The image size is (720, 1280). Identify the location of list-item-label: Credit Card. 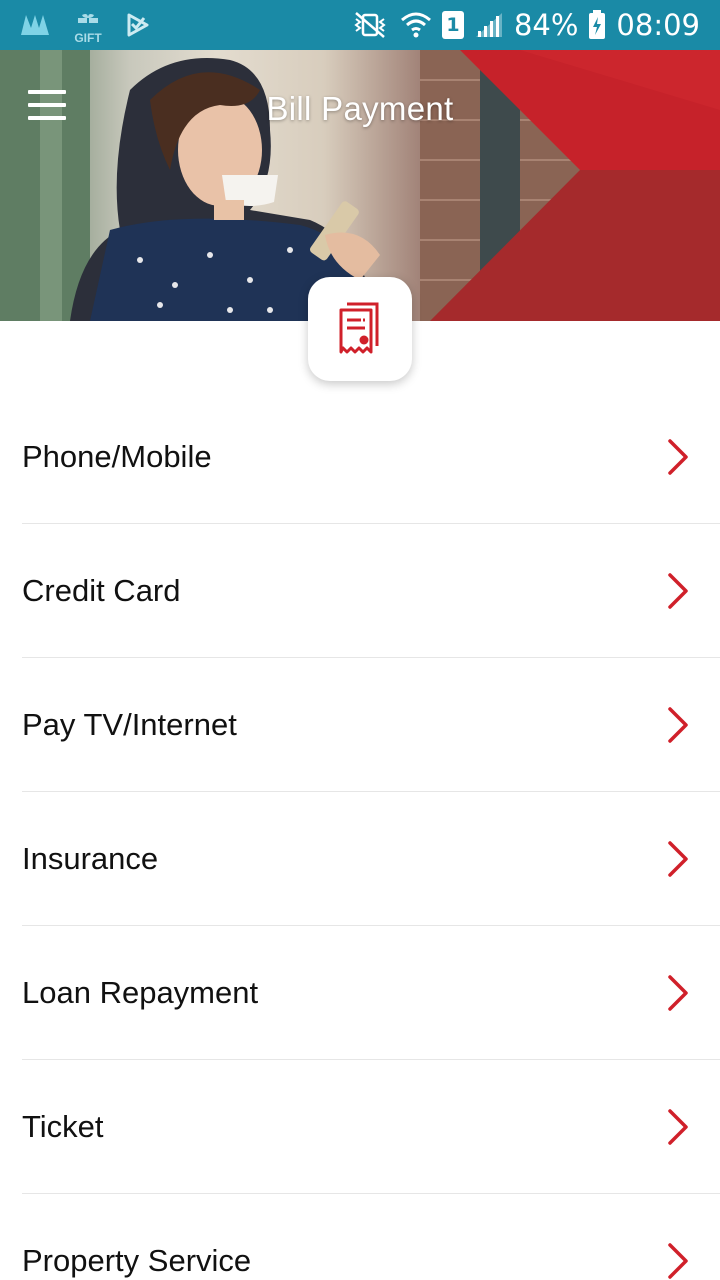
(101, 590).